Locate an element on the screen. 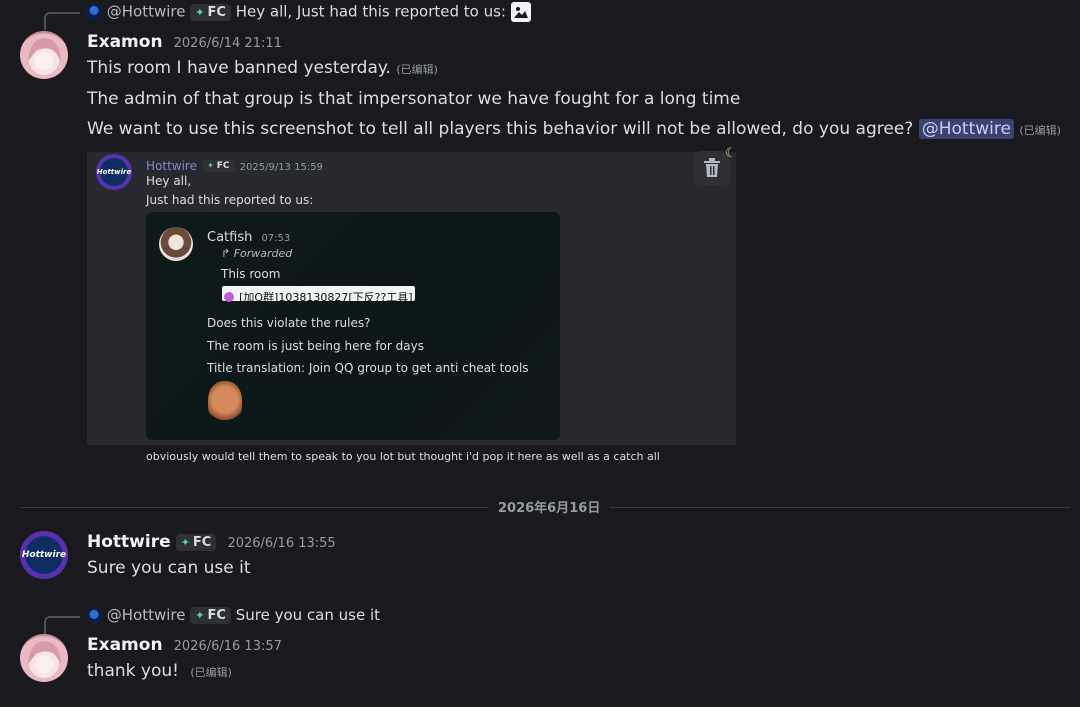  embed-tag: ✦ FC is located at coordinates (218, 165).